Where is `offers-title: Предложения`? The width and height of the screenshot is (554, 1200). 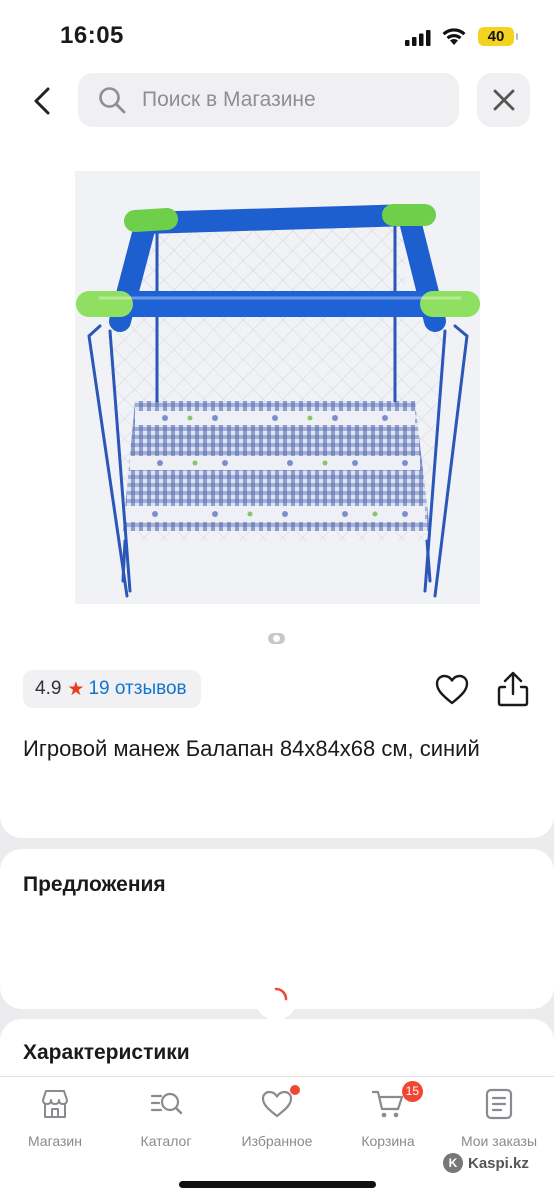 offers-title: Предложения is located at coordinates (94, 884).